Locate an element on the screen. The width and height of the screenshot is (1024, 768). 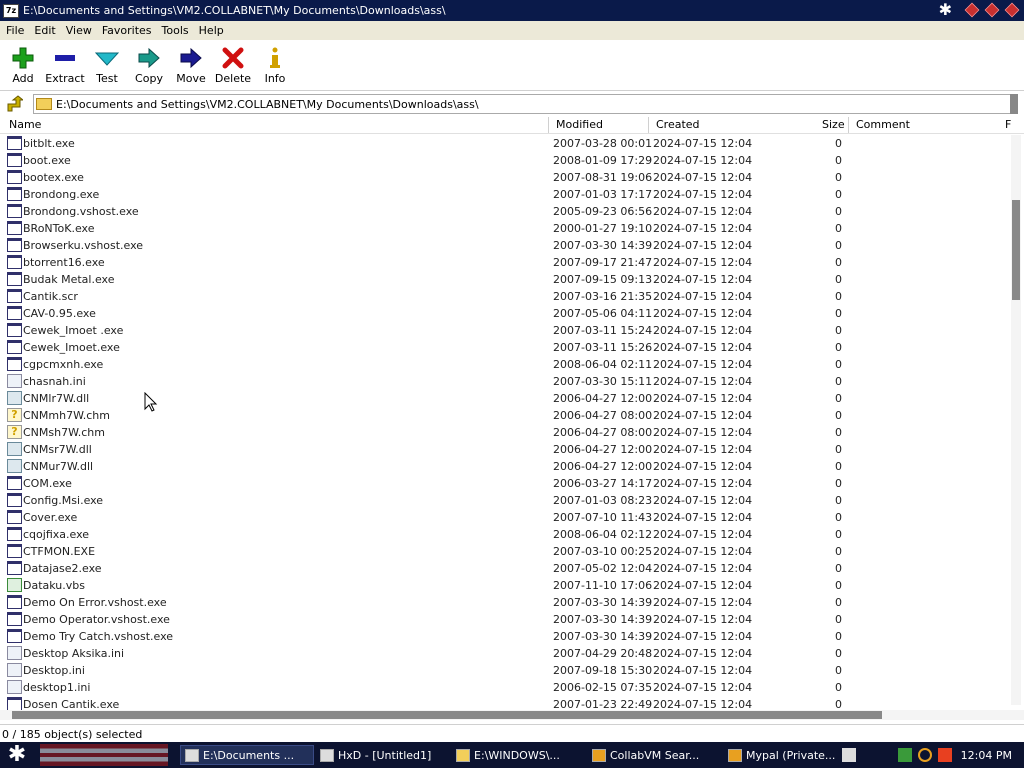
horizontal-scroll-thumb is located at coordinates (447, 715).